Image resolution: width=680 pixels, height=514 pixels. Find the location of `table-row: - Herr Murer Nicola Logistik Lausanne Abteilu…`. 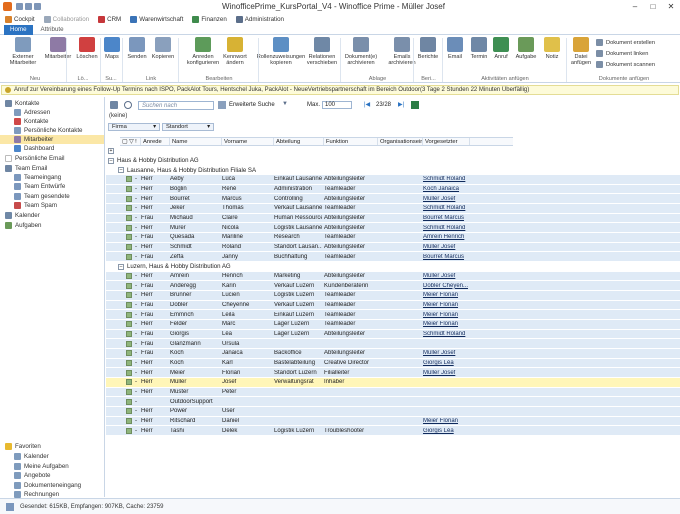

table-row: - Herr Murer Nicola Logistik Lausanne Abteilu… is located at coordinates (393, 228).